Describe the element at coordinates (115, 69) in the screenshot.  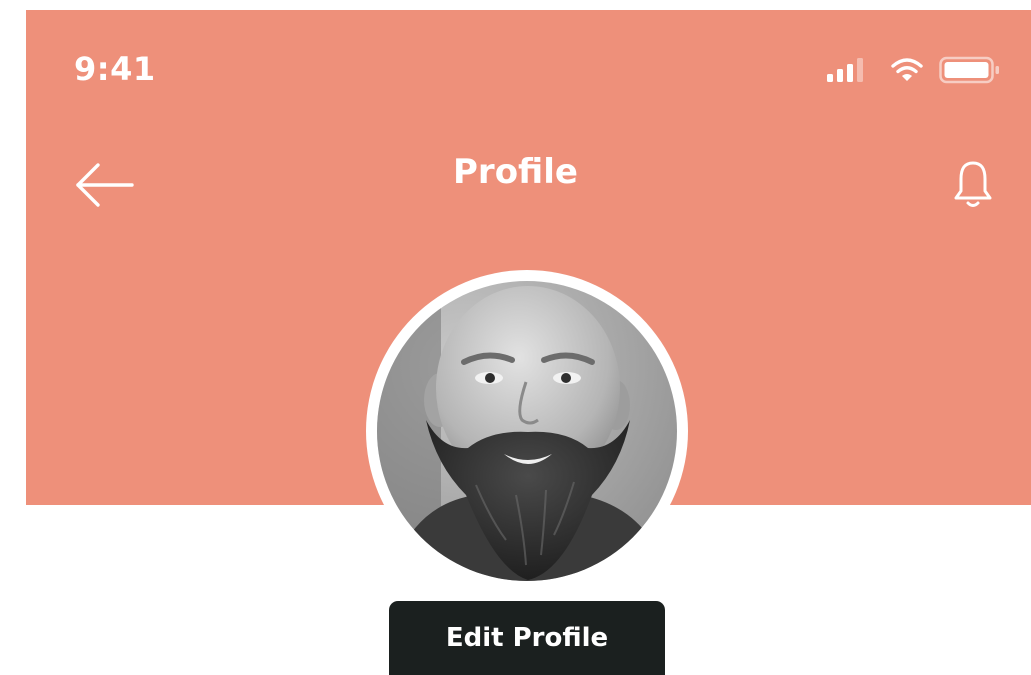
I see `status-time: 9:41` at that location.